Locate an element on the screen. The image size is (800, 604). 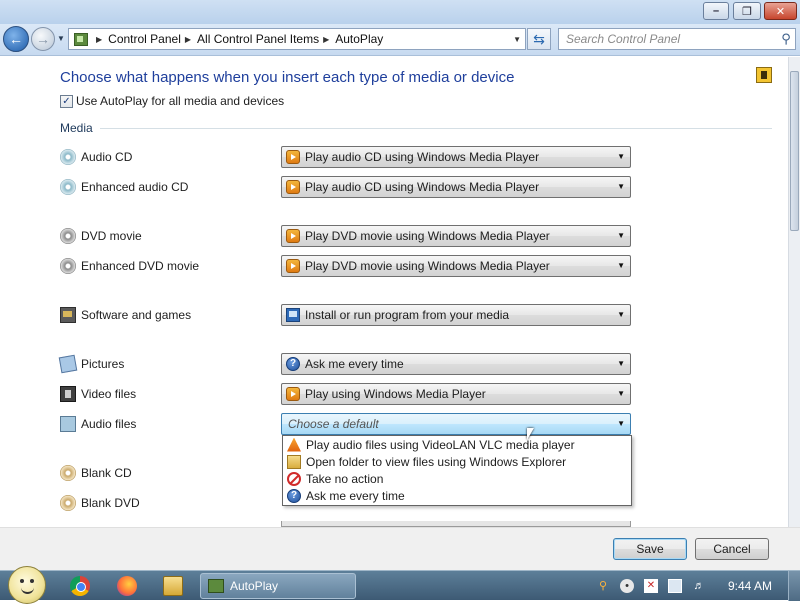
search-box: Search Control Panel ⚲ is located at coordinates (677, 39).